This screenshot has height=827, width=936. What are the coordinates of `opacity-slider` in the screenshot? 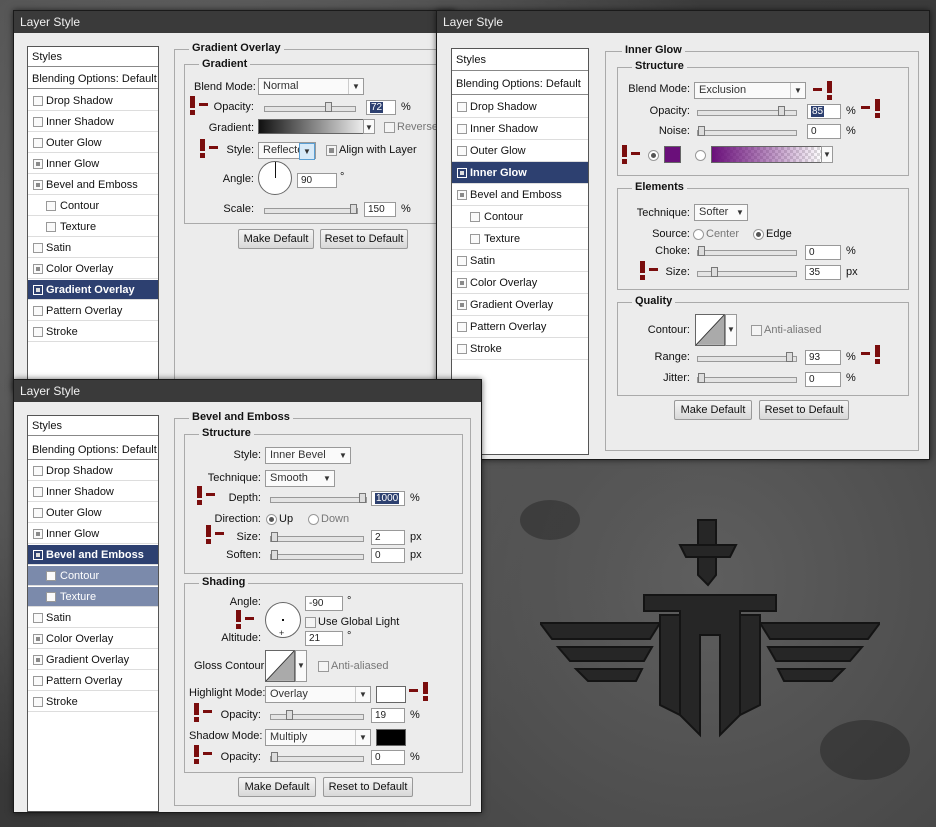 It's located at (747, 111).